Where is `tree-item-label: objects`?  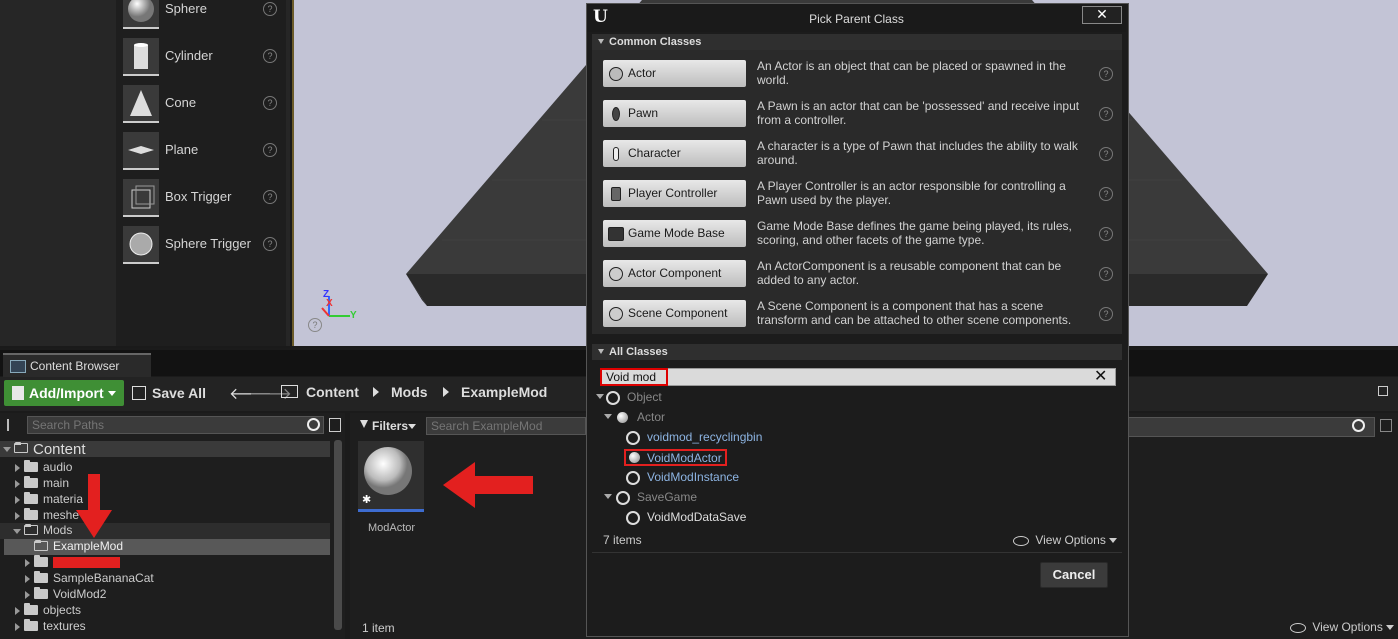
tree-item-label: objects is located at coordinates (62, 610).